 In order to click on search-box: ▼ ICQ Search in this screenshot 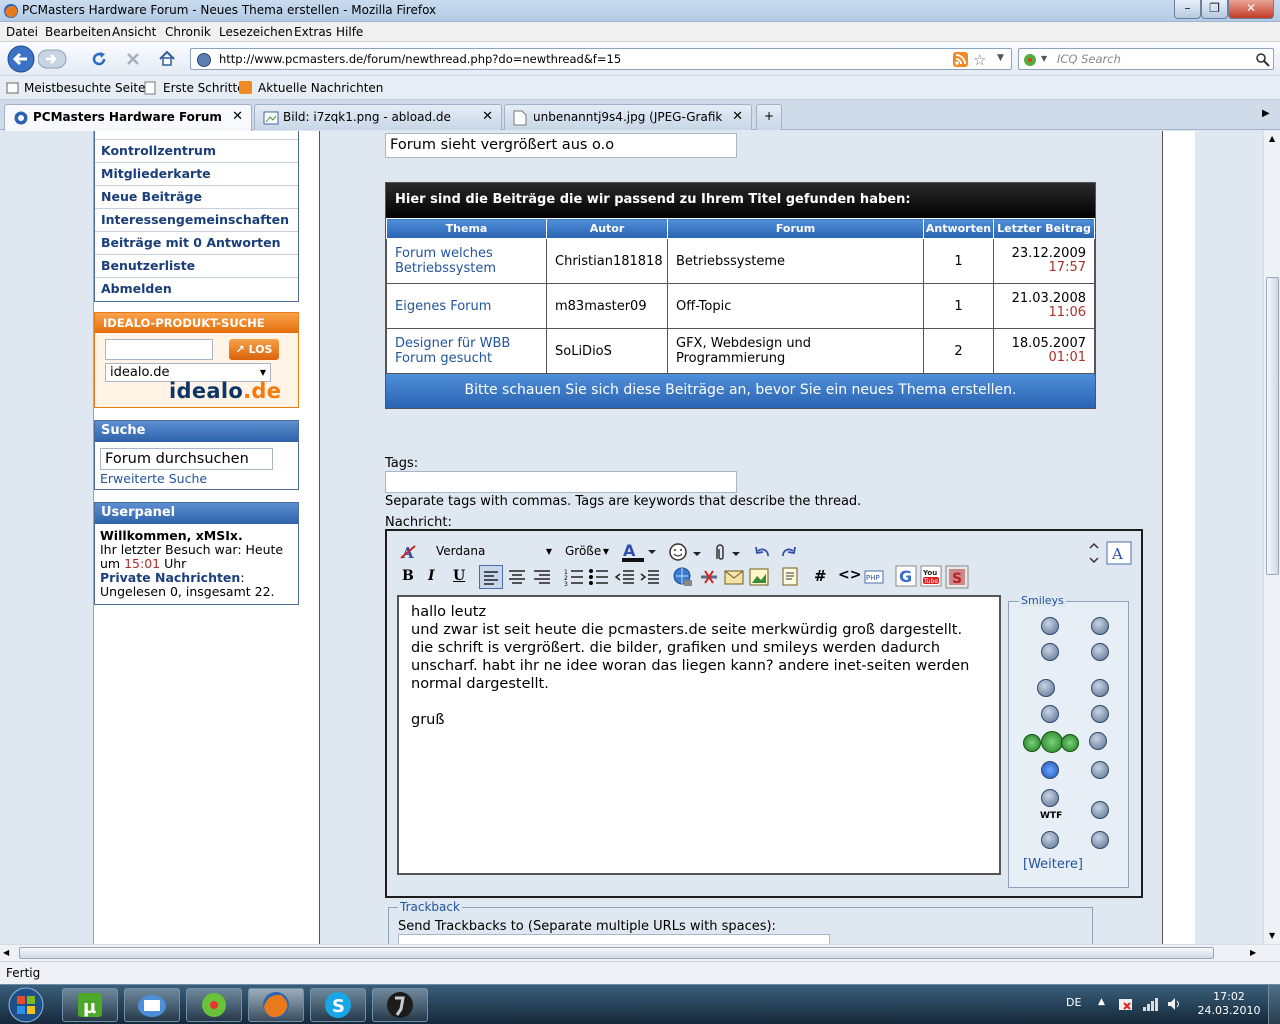, I will do `click(1146, 59)`.